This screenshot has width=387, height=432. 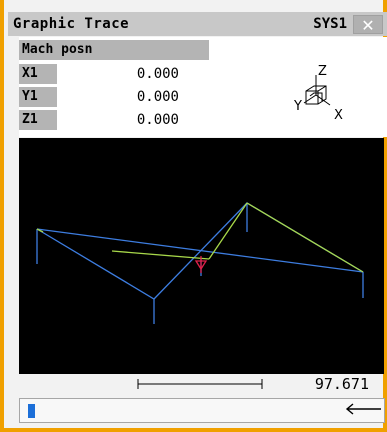 What do you see at coordinates (197, 24) in the screenshot?
I see `title-bar: Graphic Trace SYS1 ✕` at bounding box center [197, 24].